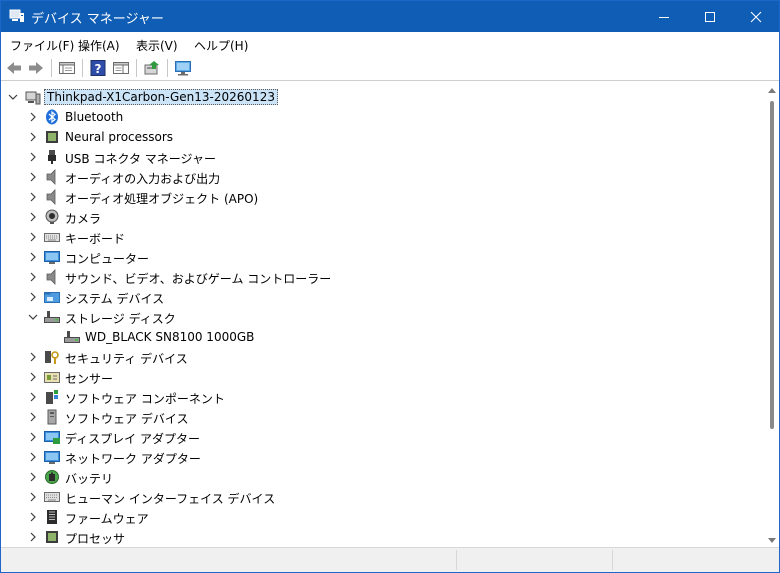 This screenshot has height=573, width=780. What do you see at coordinates (99, 45) in the screenshot?
I see `menu-action: 操作(A)` at bounding box center [99, 45].